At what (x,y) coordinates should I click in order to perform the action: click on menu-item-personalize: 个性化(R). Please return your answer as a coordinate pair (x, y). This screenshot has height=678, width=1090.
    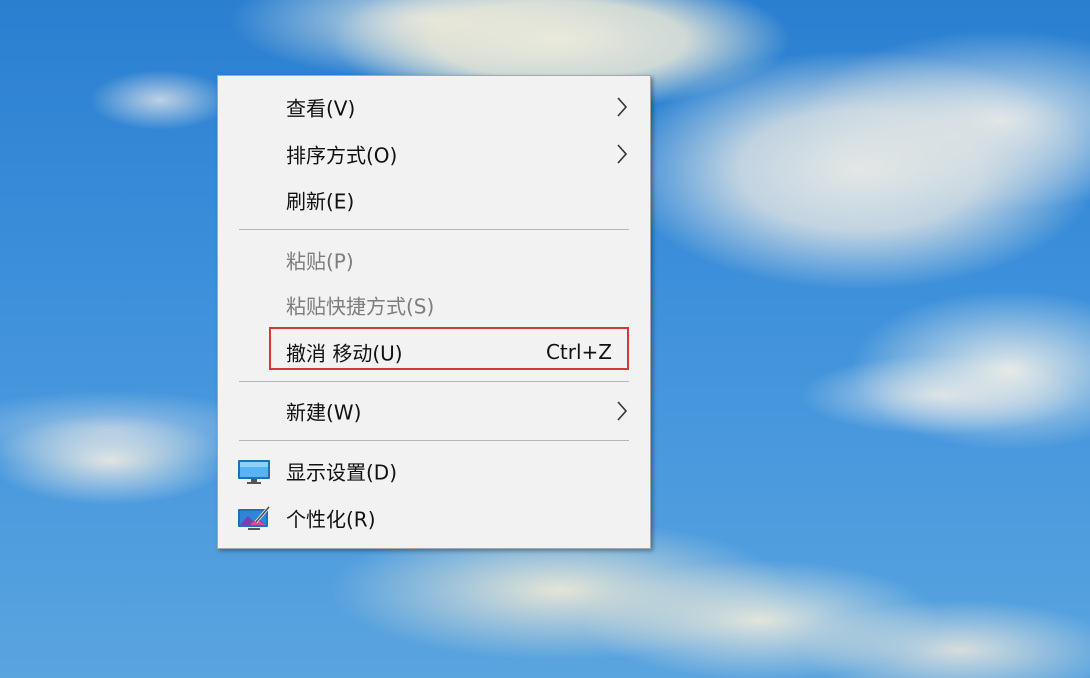
    Looking at the image, I should click on (434, 518).